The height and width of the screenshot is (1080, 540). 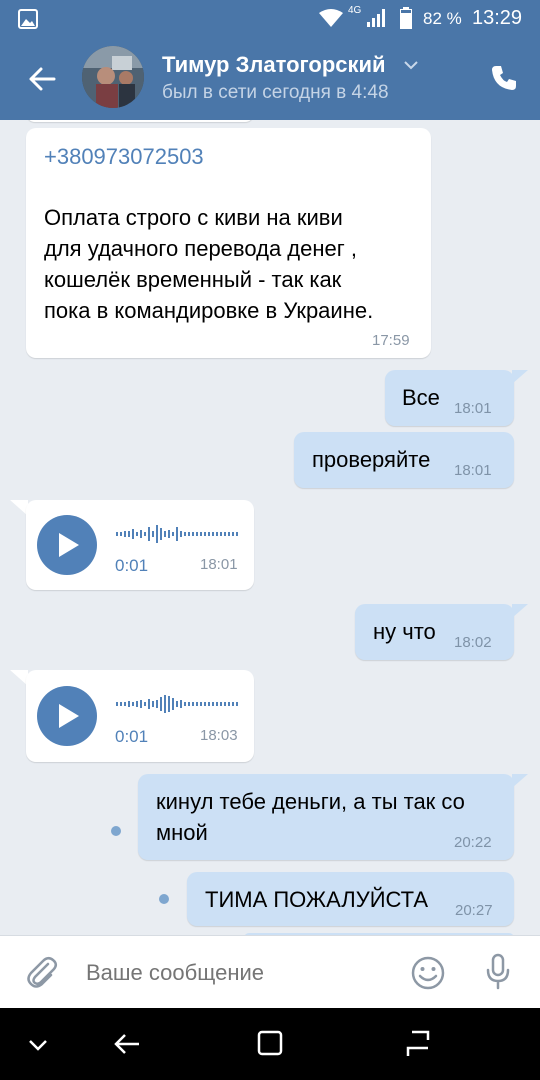 I want to click on message-line: пока в командировке в Украине., so click(x=209, y=310).